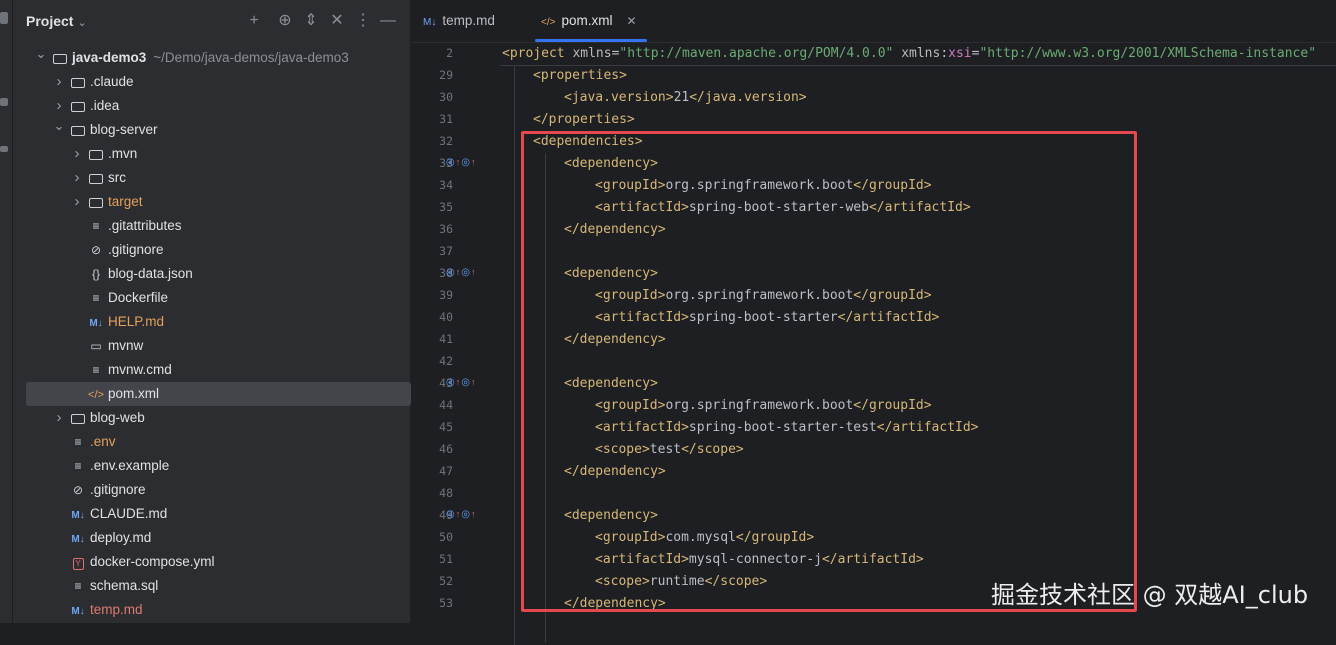 This screenshot has height=645, width=1336. Describe the element at coordinates (125, 201) in the screenshot. I see `tree-item-label: target` at that location.